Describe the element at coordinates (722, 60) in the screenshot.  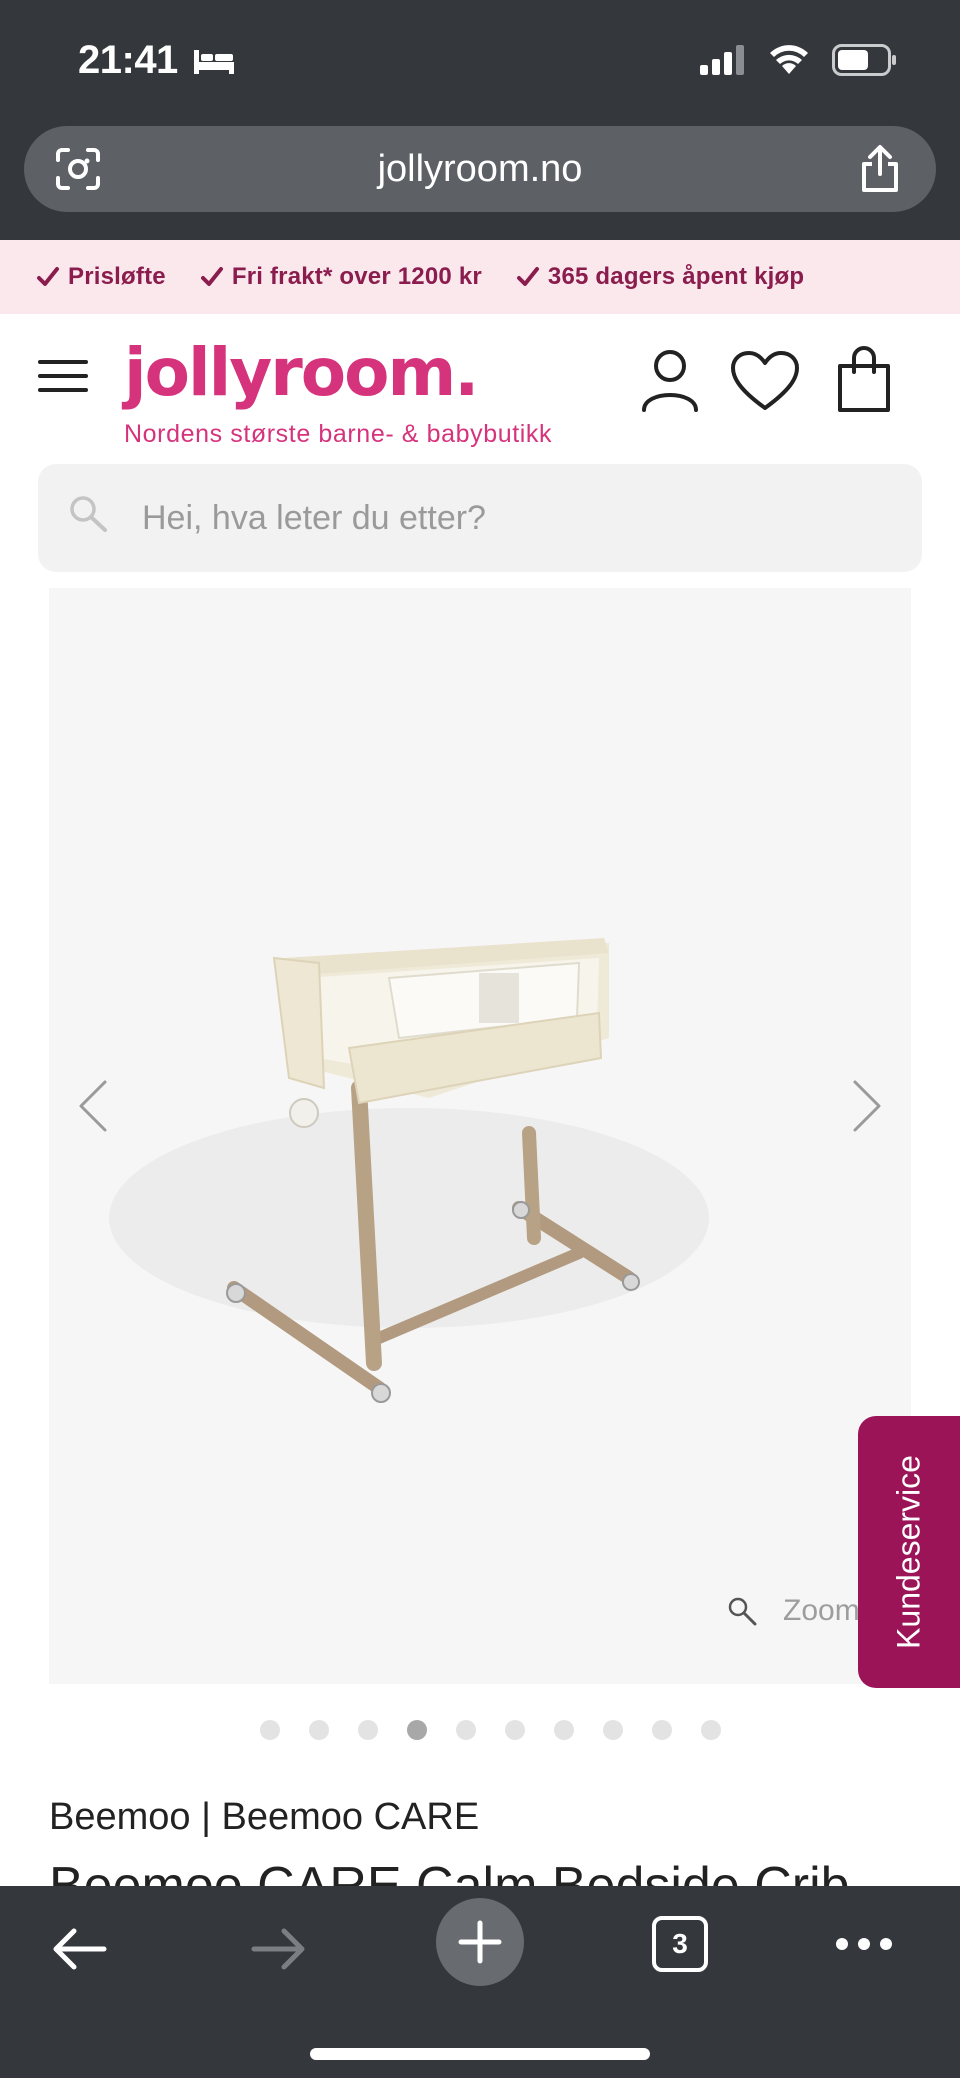
I see `signal-icon` at that location.